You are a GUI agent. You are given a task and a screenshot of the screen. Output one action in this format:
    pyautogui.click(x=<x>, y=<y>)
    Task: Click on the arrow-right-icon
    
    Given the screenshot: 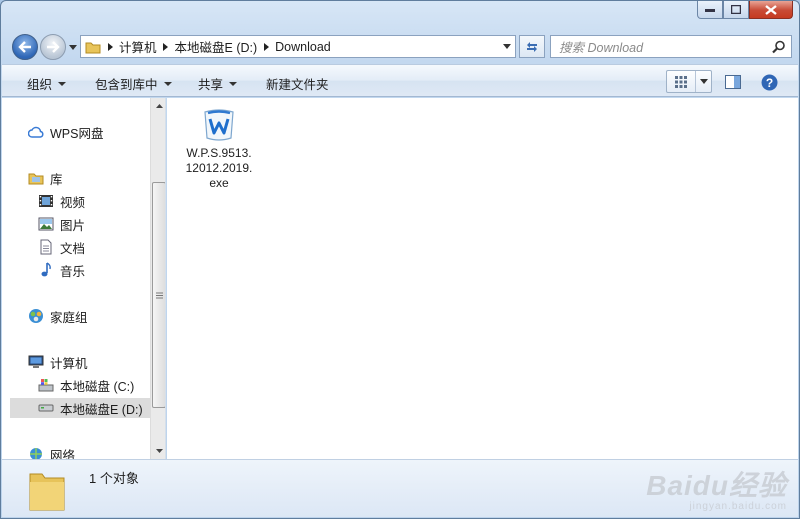 What is the action you would take?
    pyautogui.click(x=53, y=47)
    